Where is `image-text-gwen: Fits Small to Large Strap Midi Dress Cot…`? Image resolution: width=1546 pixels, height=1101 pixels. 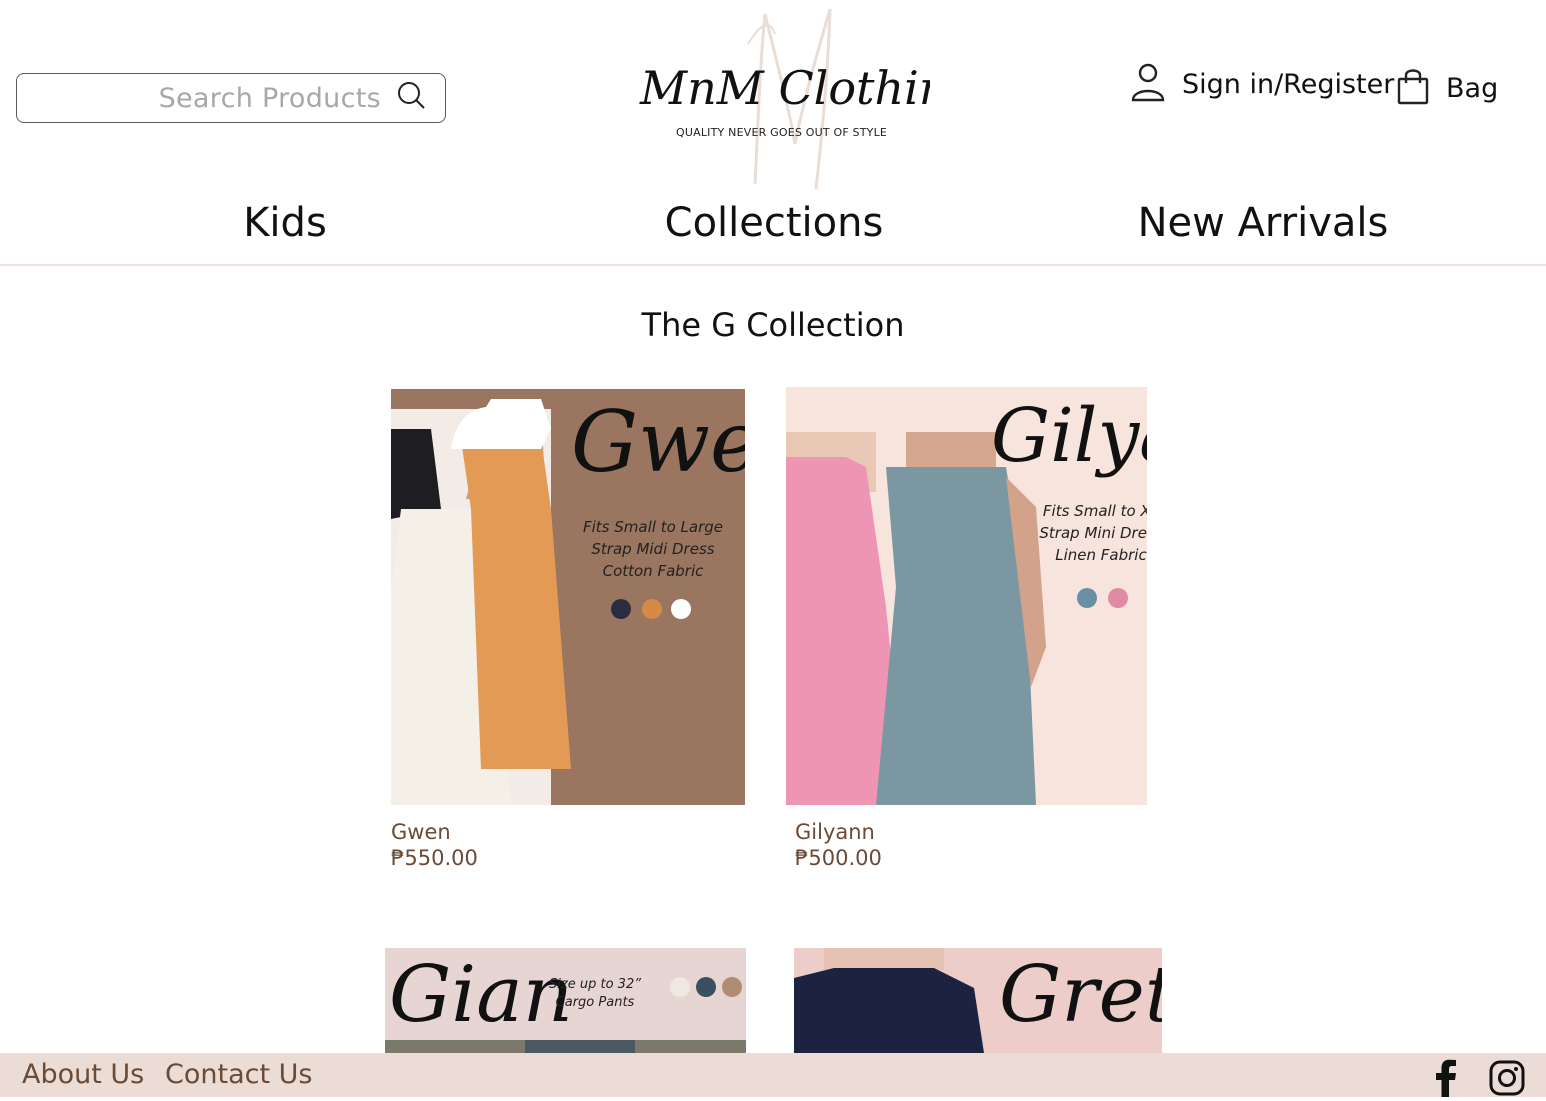
image-text-gwen: Fits Small to Large Strap Midi Dress Cot… is located at coordinates (653, 549).